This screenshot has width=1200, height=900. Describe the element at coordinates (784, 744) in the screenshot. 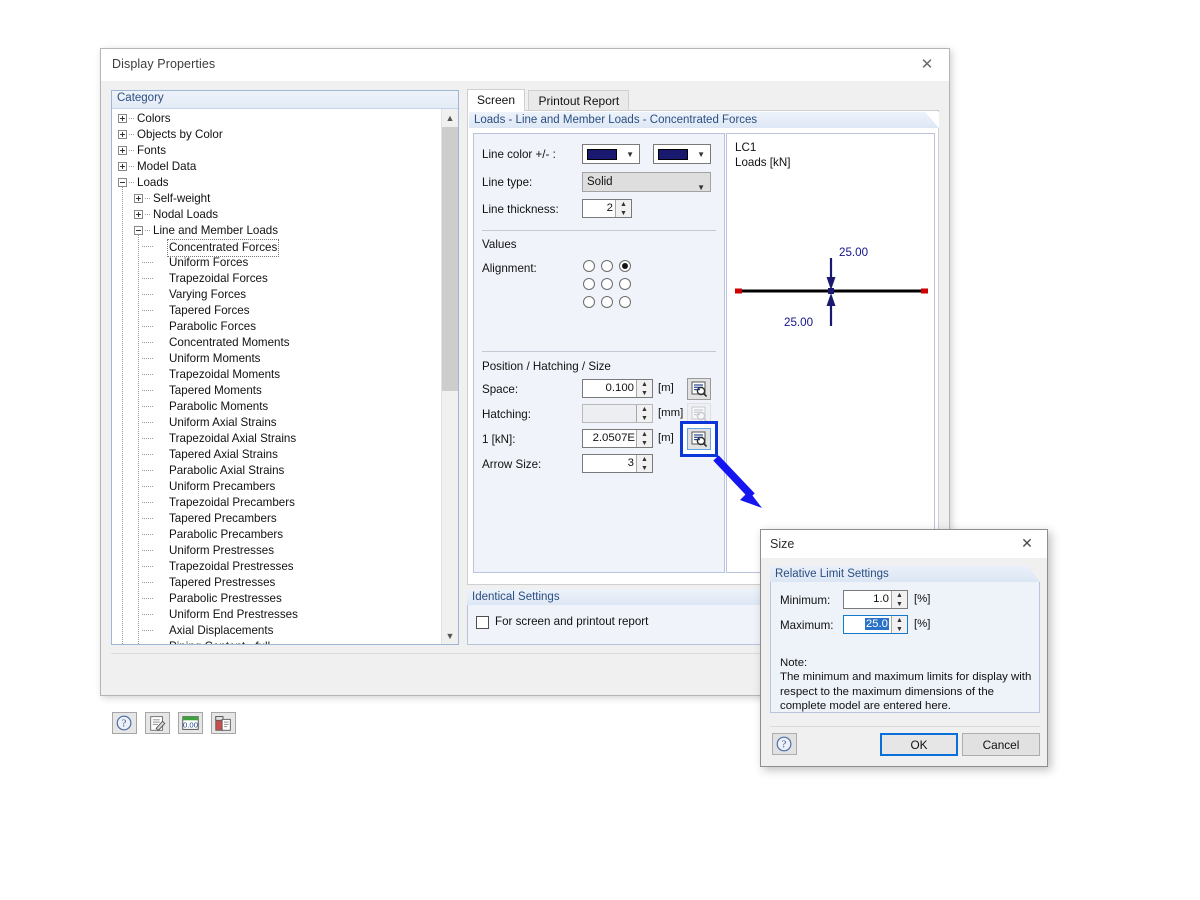

I see `size-help-button: ?` at that location.